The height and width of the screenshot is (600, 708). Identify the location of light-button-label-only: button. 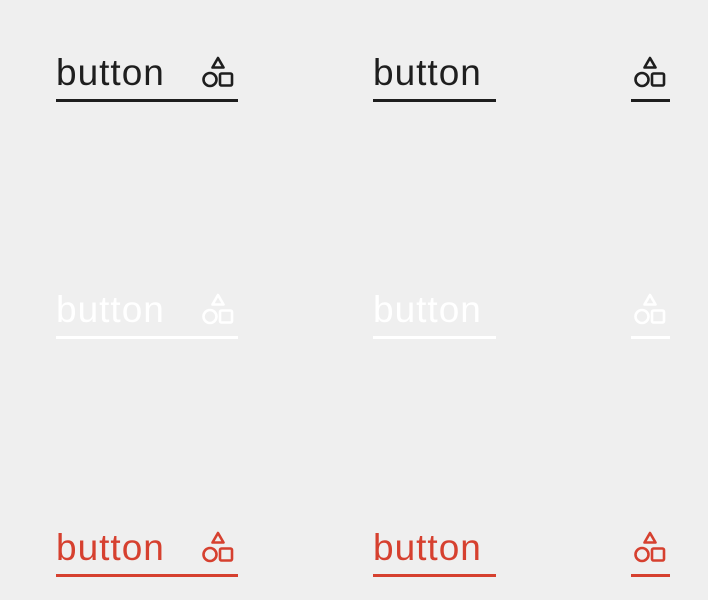
(434, 311).